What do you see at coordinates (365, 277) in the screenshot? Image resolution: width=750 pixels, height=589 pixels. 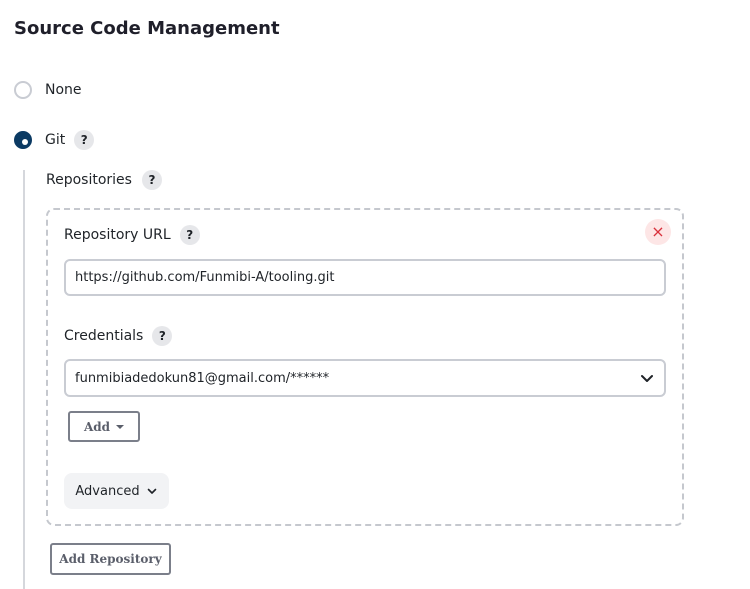 I see `repository-url-input` at bounding box center [365, 277].